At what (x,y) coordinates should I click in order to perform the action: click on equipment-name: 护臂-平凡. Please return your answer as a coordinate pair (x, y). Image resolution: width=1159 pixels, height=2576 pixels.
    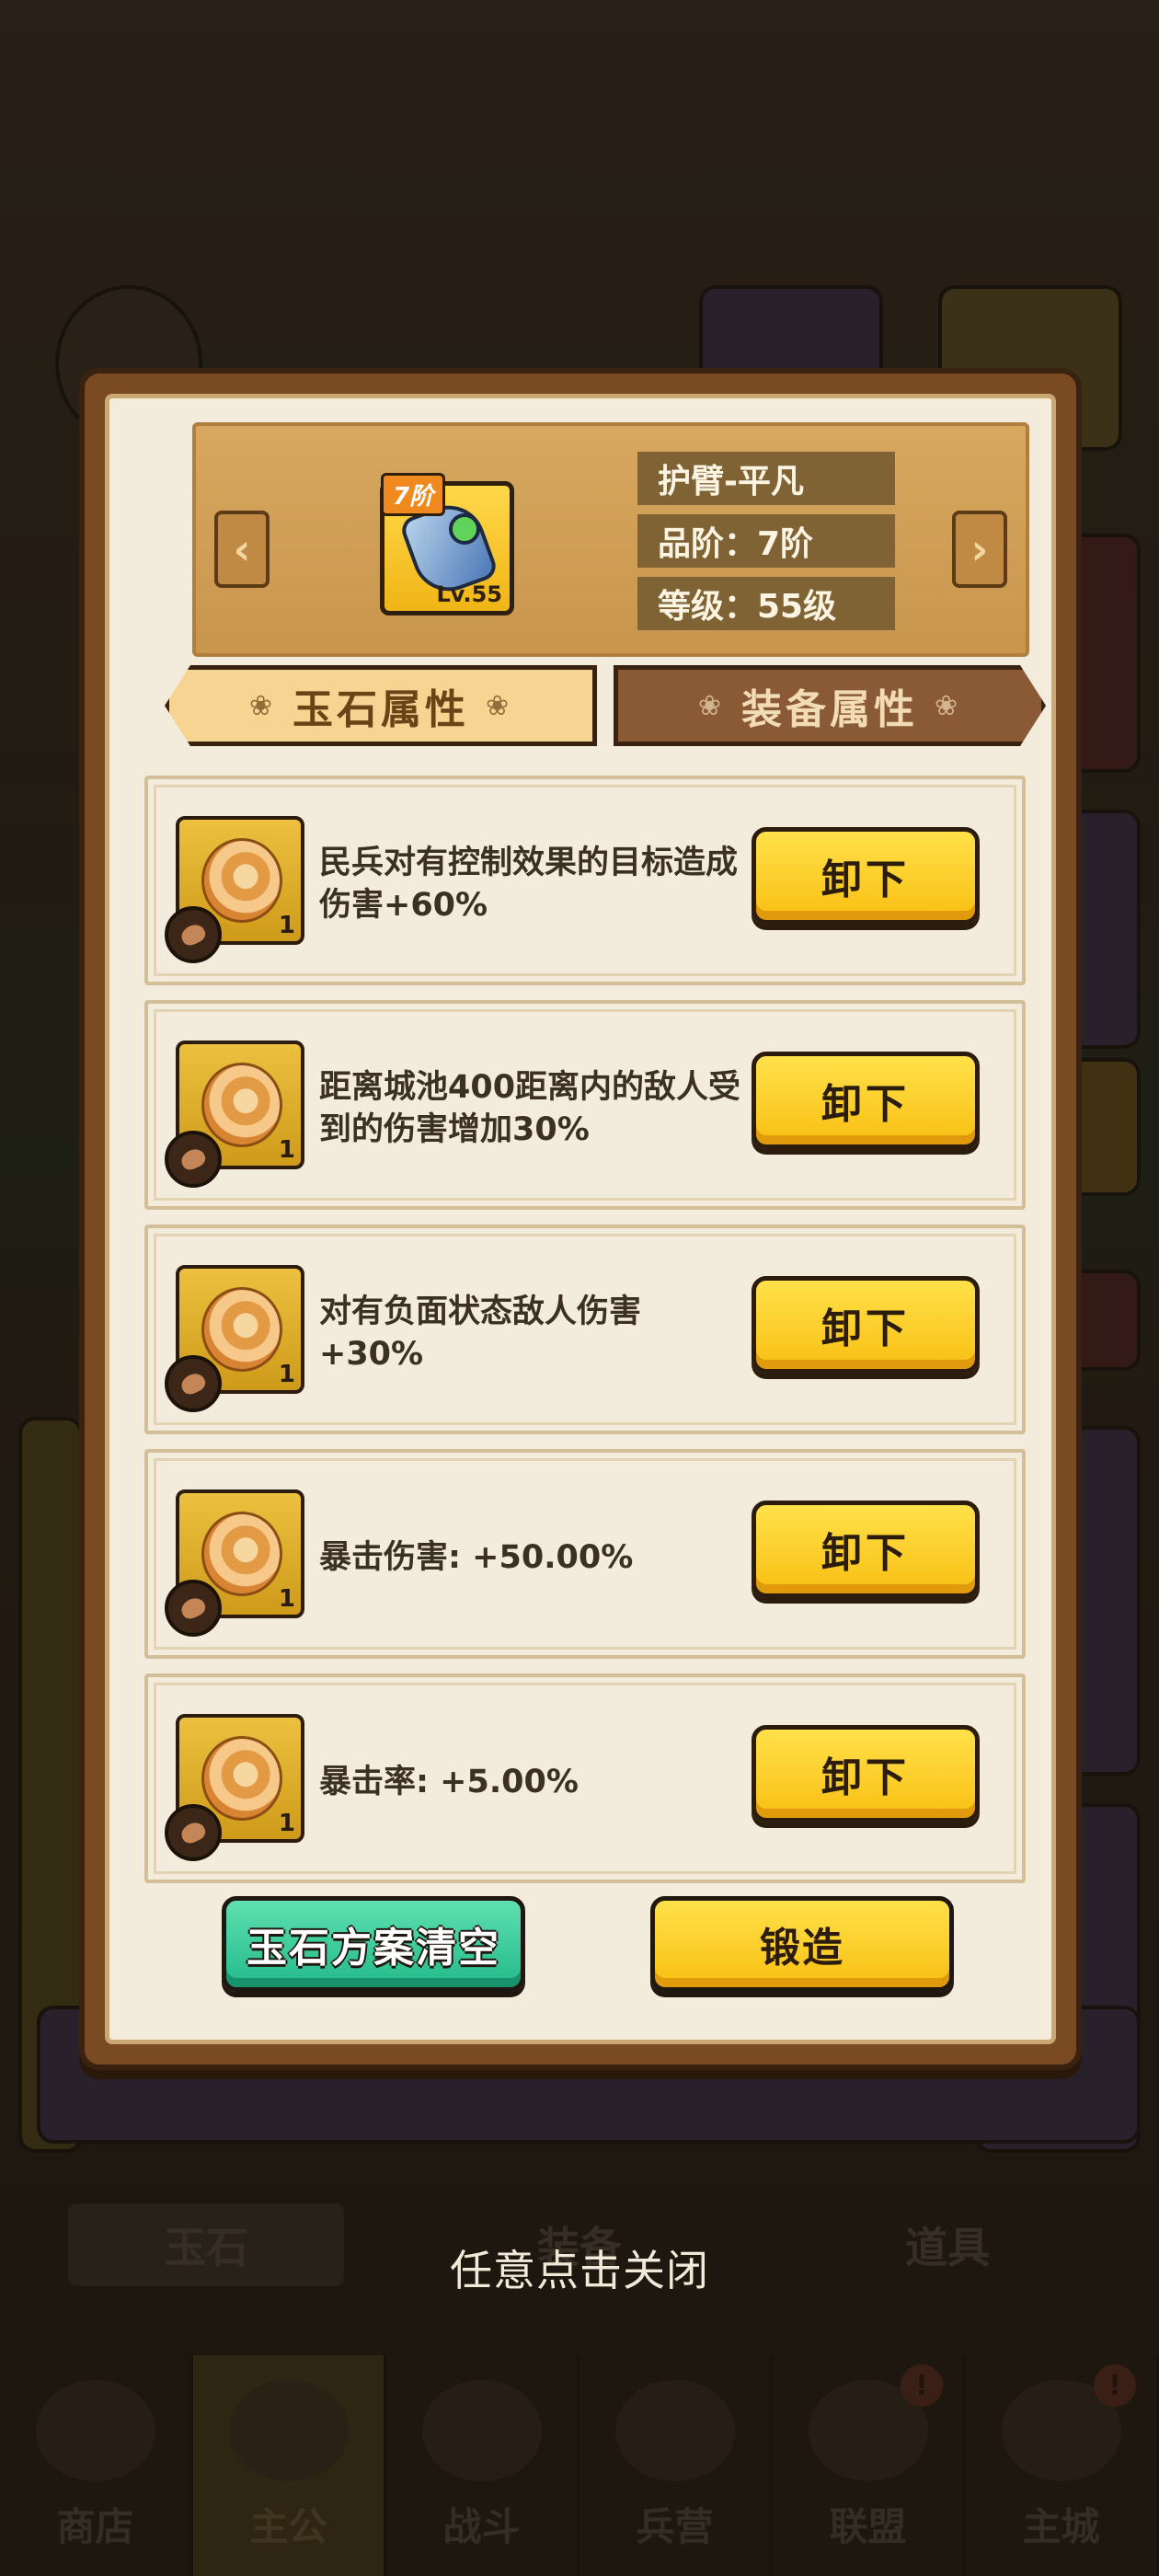
    Looking at the image, I should click on (766, 478).